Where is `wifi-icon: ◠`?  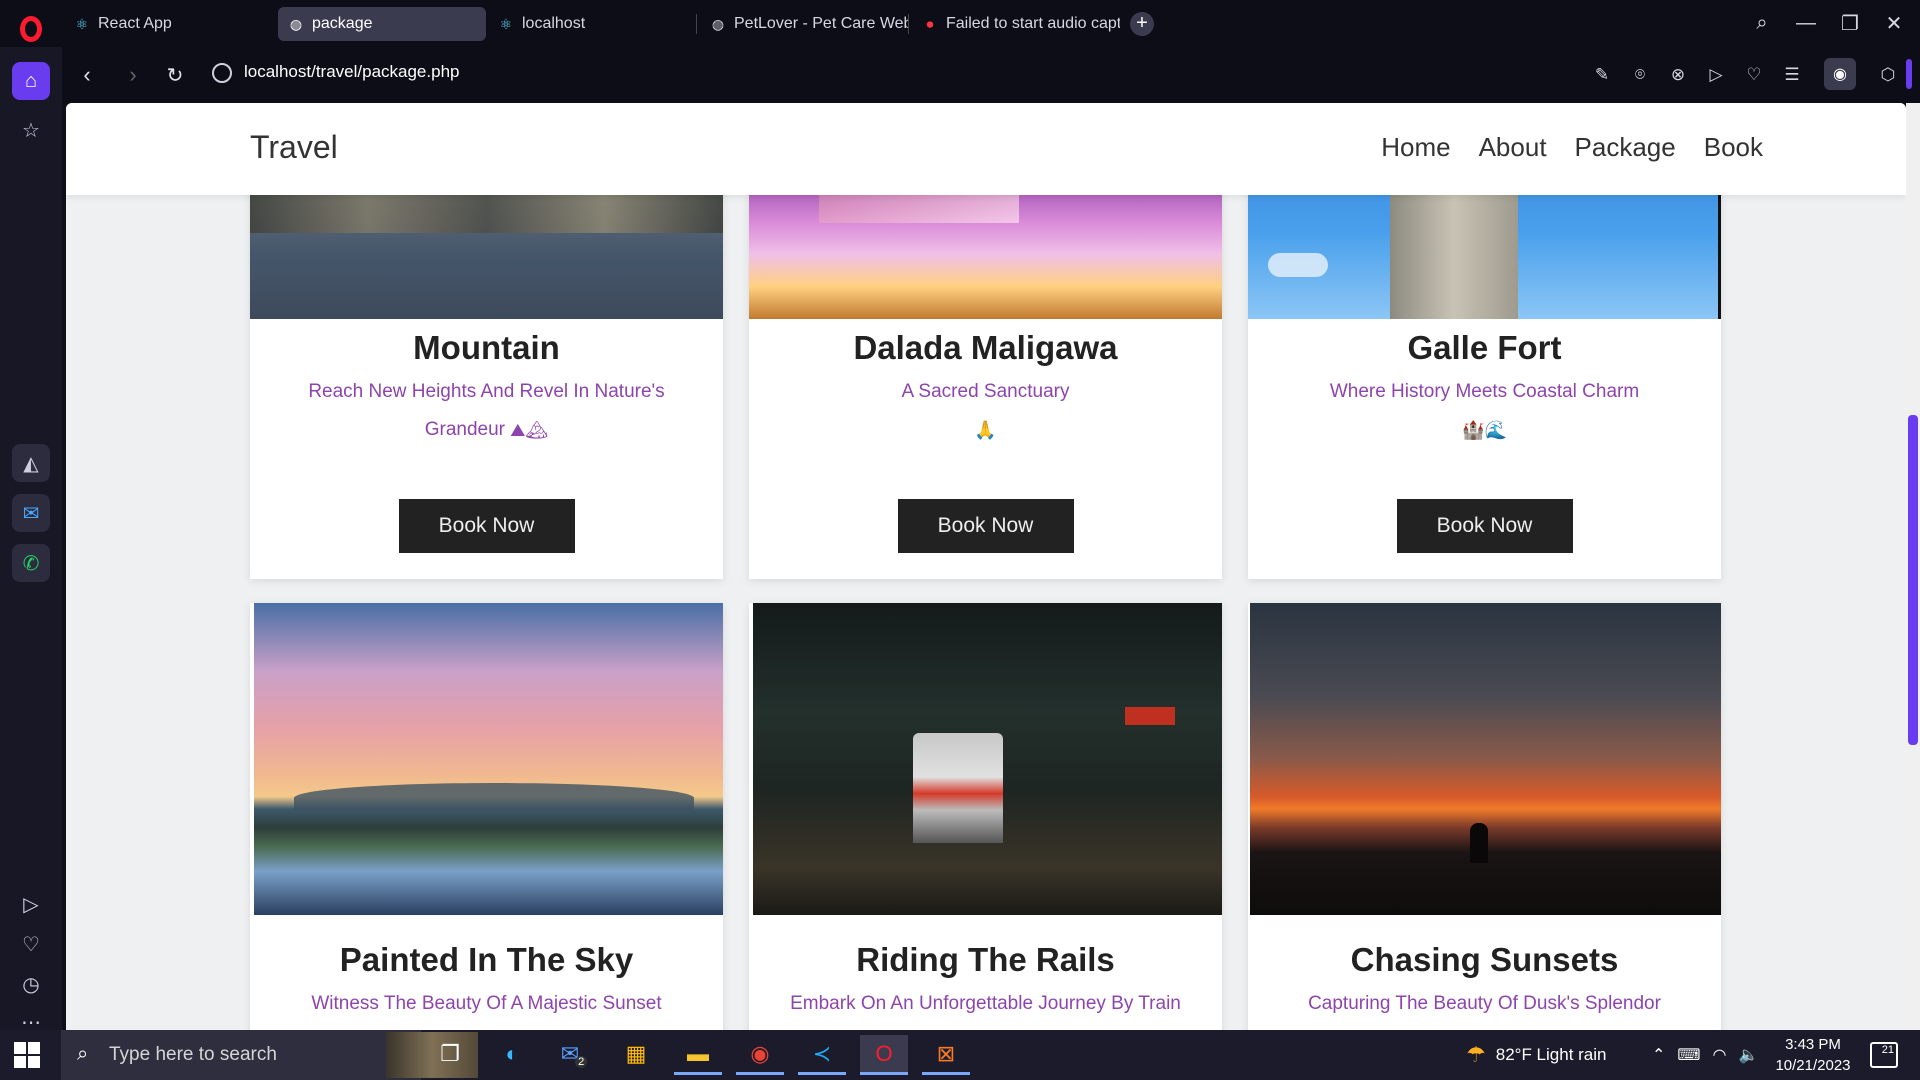 wifi-icon: ◠ is located at coordinates (1720, 1055).